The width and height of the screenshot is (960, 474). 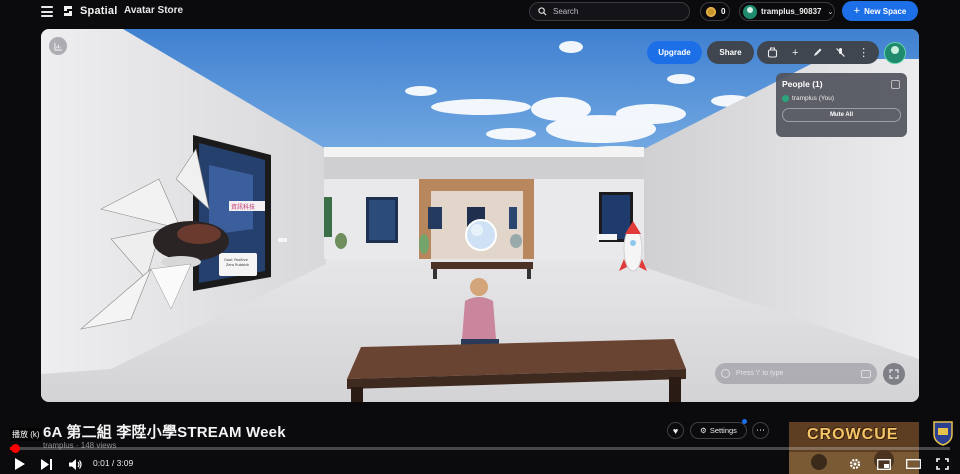 I want to click on coin-balance: 0, so click(x=715, y=11).